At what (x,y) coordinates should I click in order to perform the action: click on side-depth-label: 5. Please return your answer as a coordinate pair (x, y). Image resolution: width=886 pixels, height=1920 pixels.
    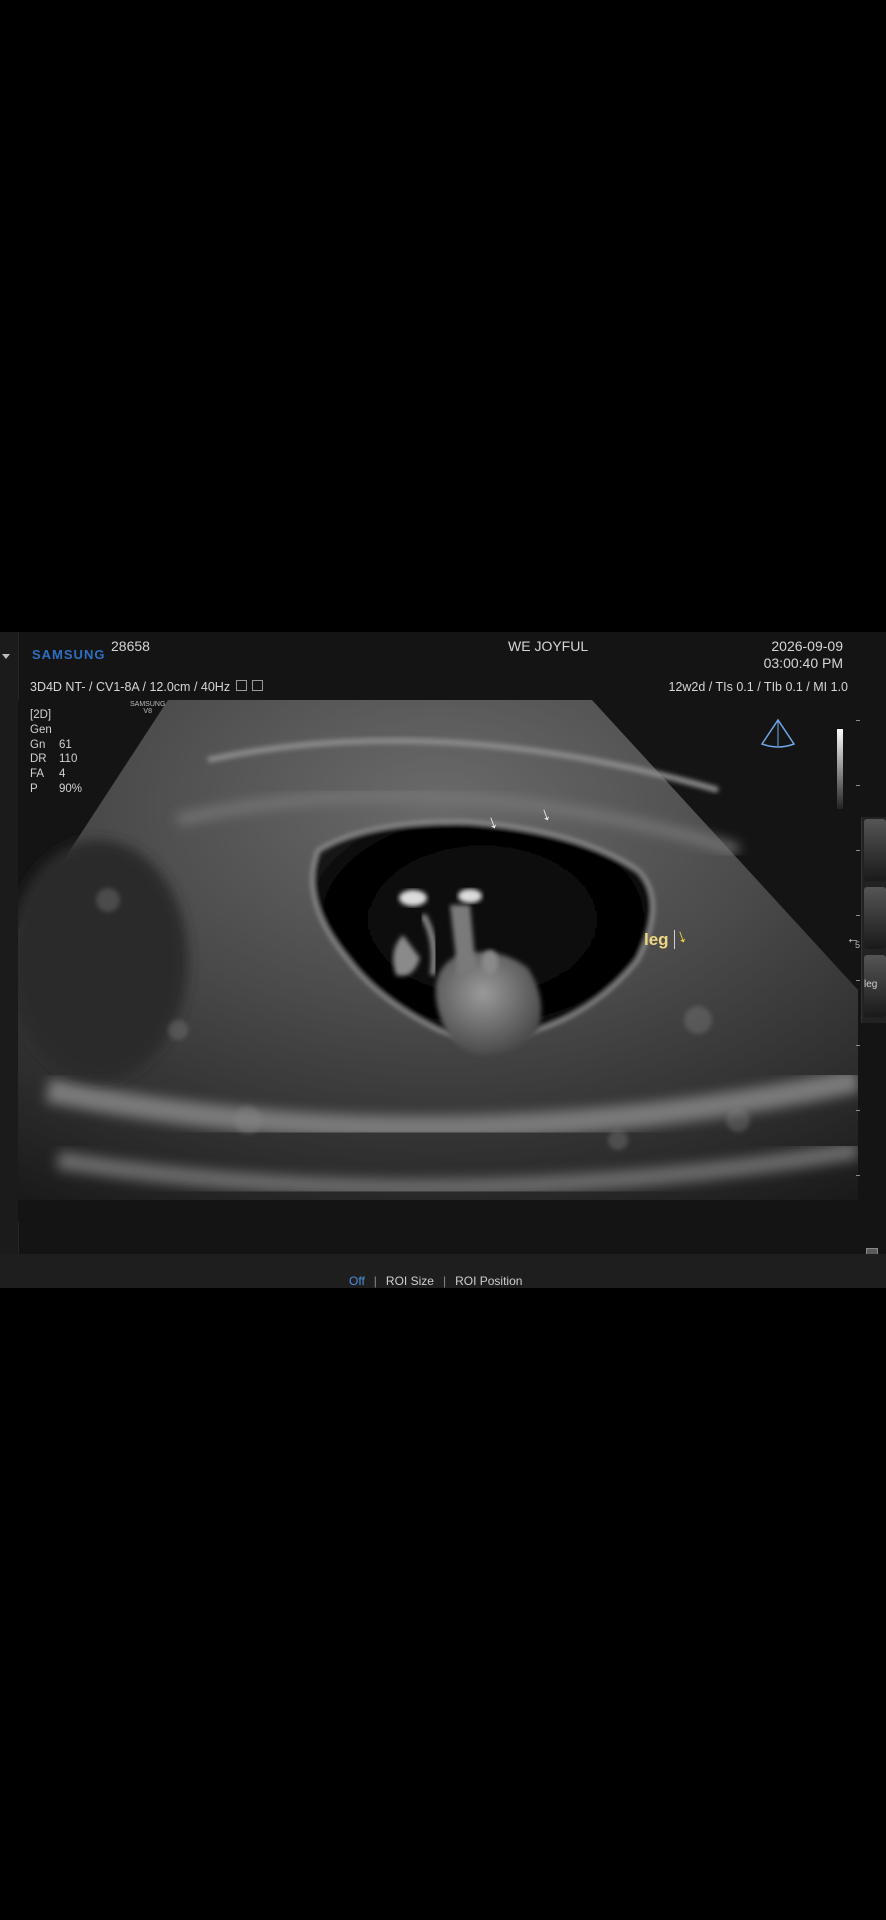
    Looking at the image, I should click on (857, 945).